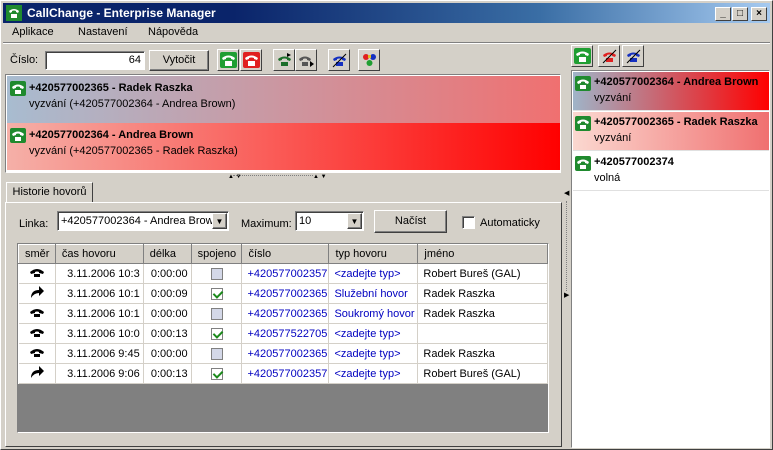 This screenshot has height=450, width=773. Describe the element at coordinates (173, 32) in the screenshot. I see `menu-napoveda: Nápověda` at that location.